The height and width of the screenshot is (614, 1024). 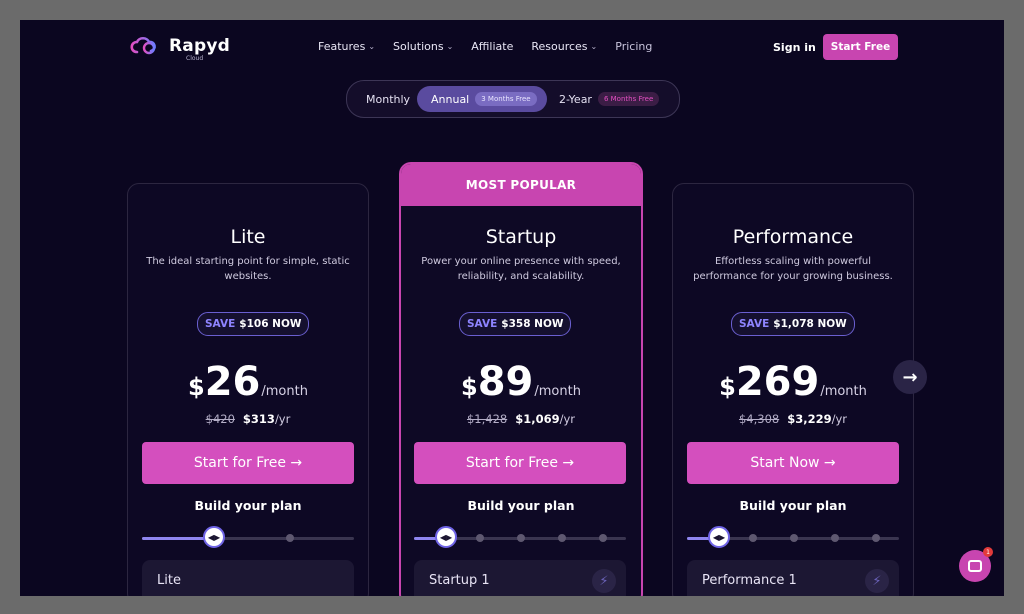 I want to click on yearly-price: $1,428 $1,069/yr, so click(x=521, y=419).